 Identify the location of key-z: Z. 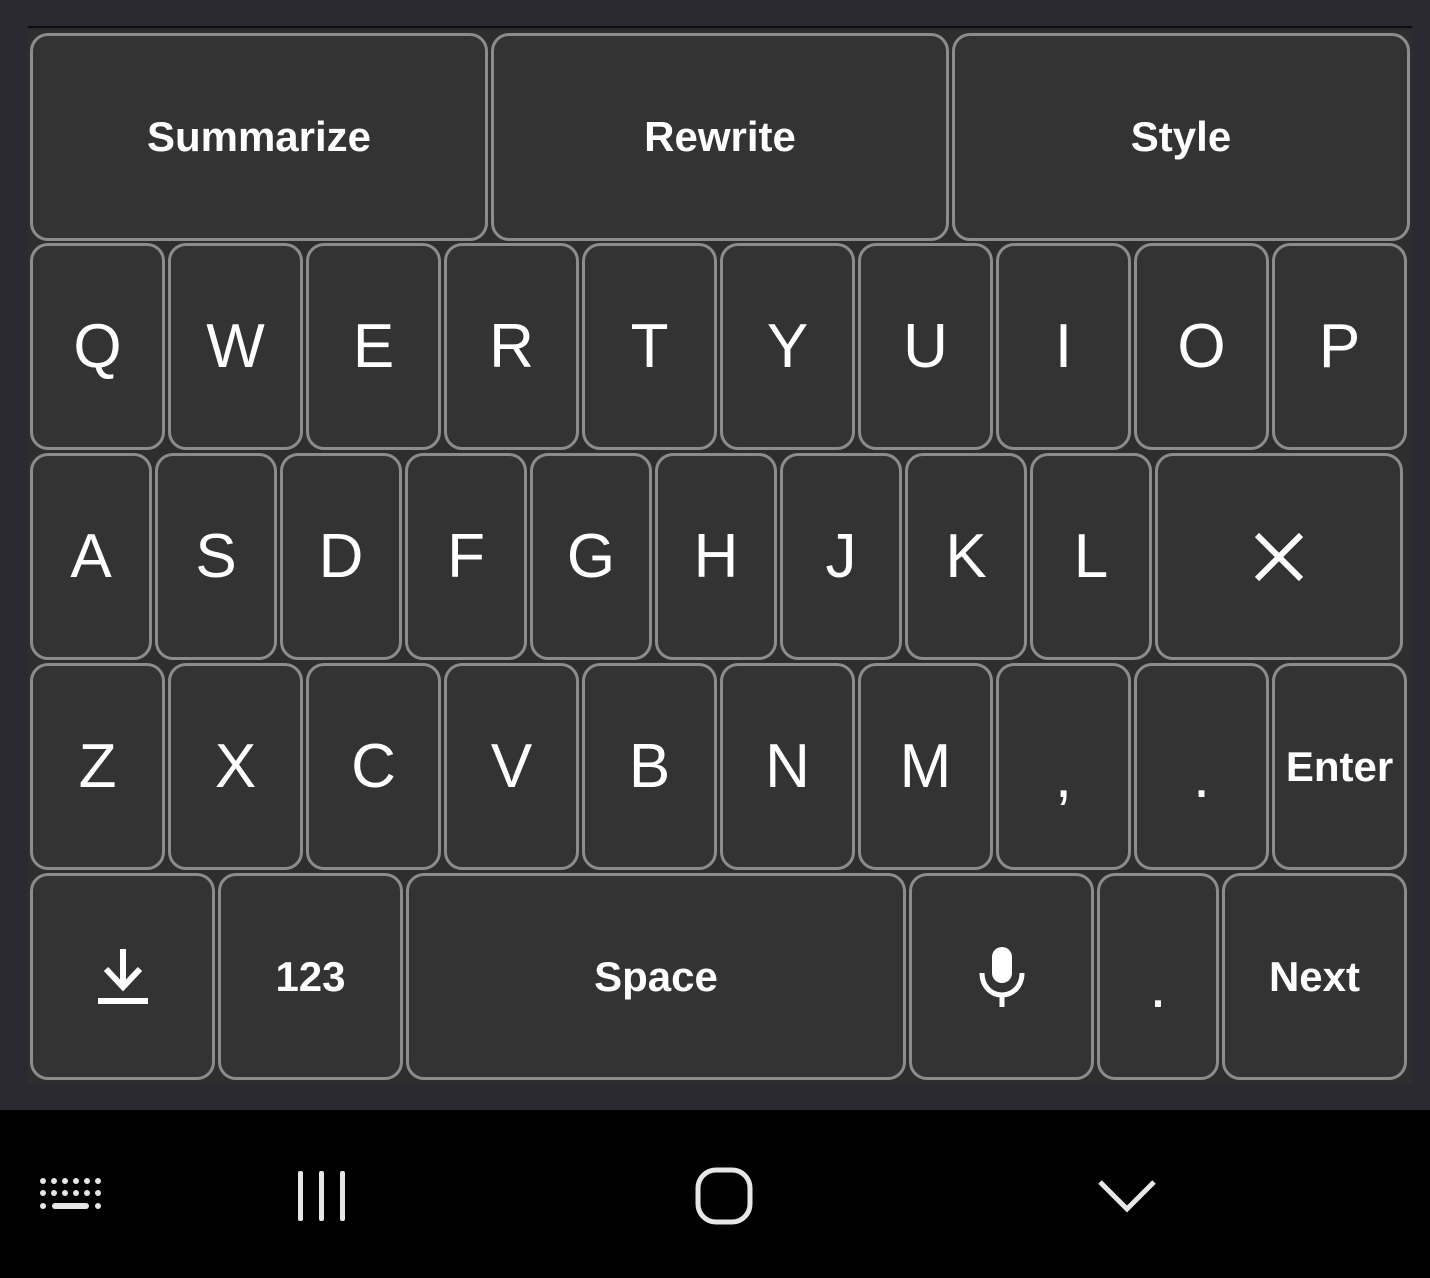
(97, 766).